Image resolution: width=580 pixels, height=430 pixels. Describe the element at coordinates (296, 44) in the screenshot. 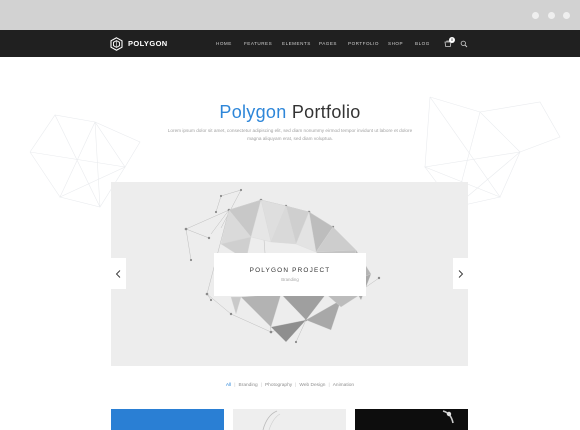

I see `nav-elements: ELEMENTS` at that location.